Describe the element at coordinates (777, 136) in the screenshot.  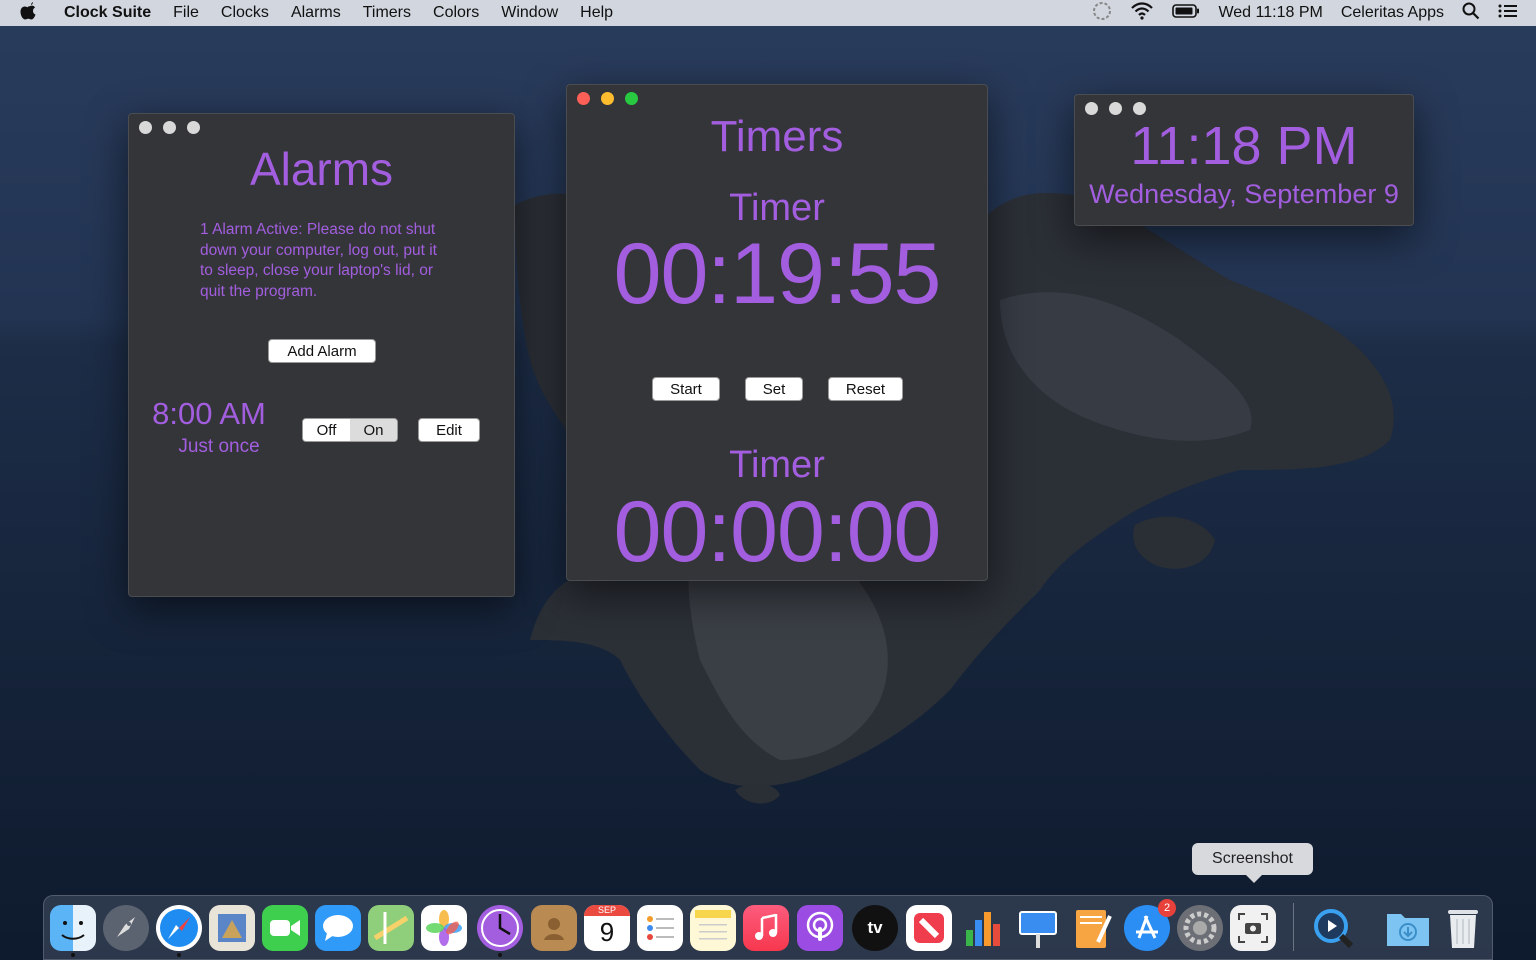
I see `timers-title: Timers` at that location.